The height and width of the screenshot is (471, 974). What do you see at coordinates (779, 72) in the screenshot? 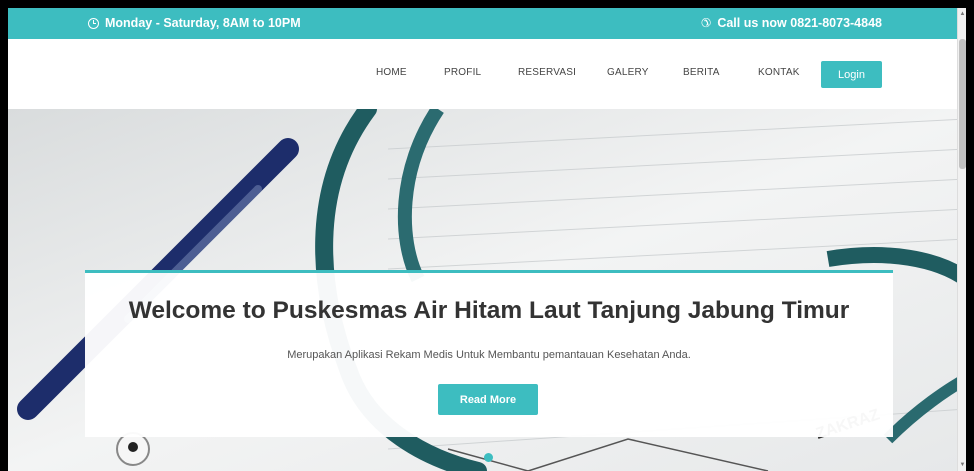
I see `nav-item-kontak: KONTAK` at bounding box center [779, 72].